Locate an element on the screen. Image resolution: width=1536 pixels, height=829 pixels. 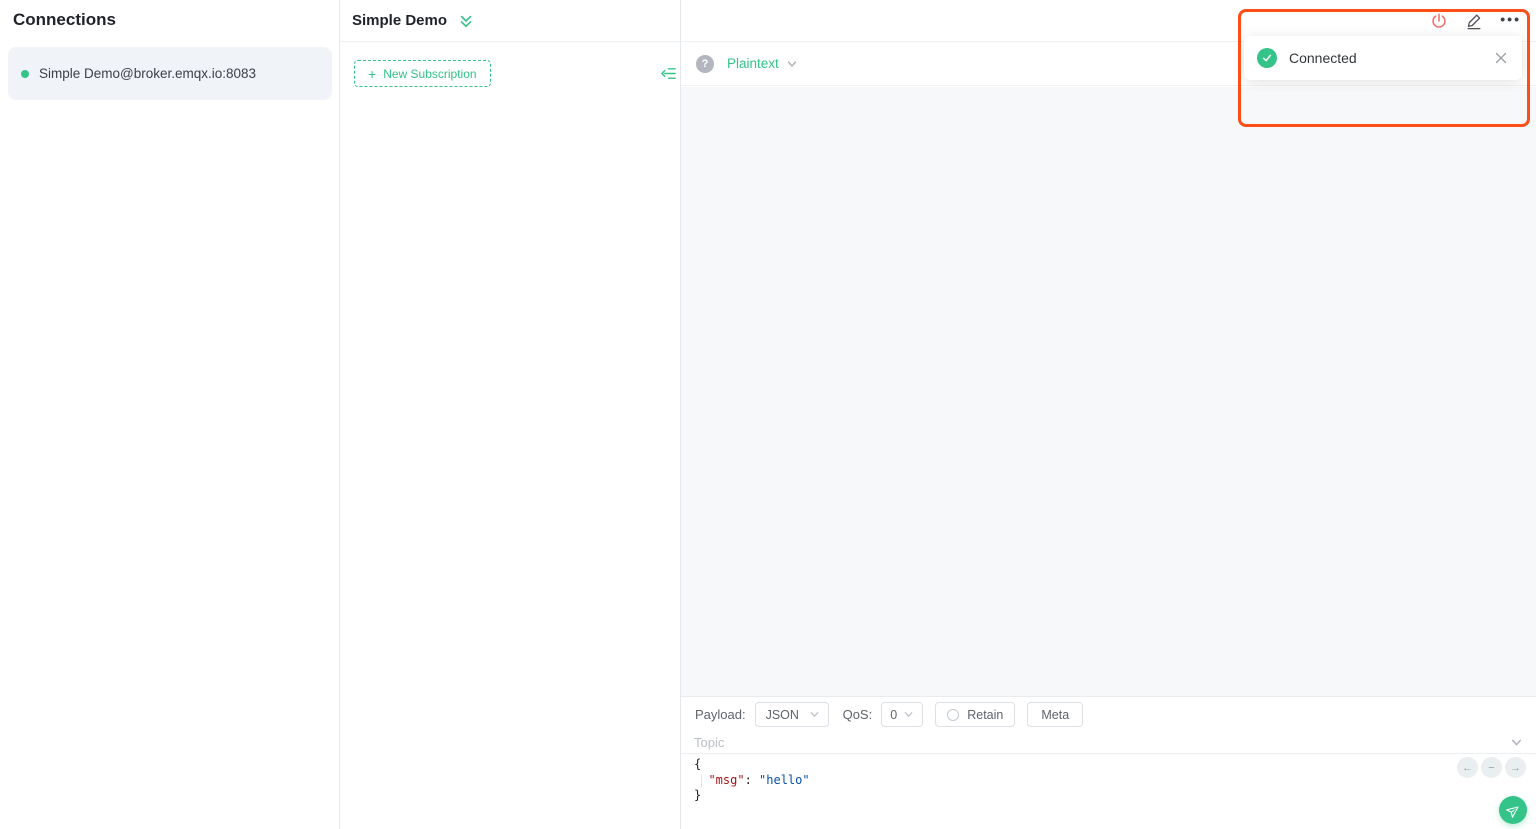
retain-label: Retain is located at coordinates (985, 714).